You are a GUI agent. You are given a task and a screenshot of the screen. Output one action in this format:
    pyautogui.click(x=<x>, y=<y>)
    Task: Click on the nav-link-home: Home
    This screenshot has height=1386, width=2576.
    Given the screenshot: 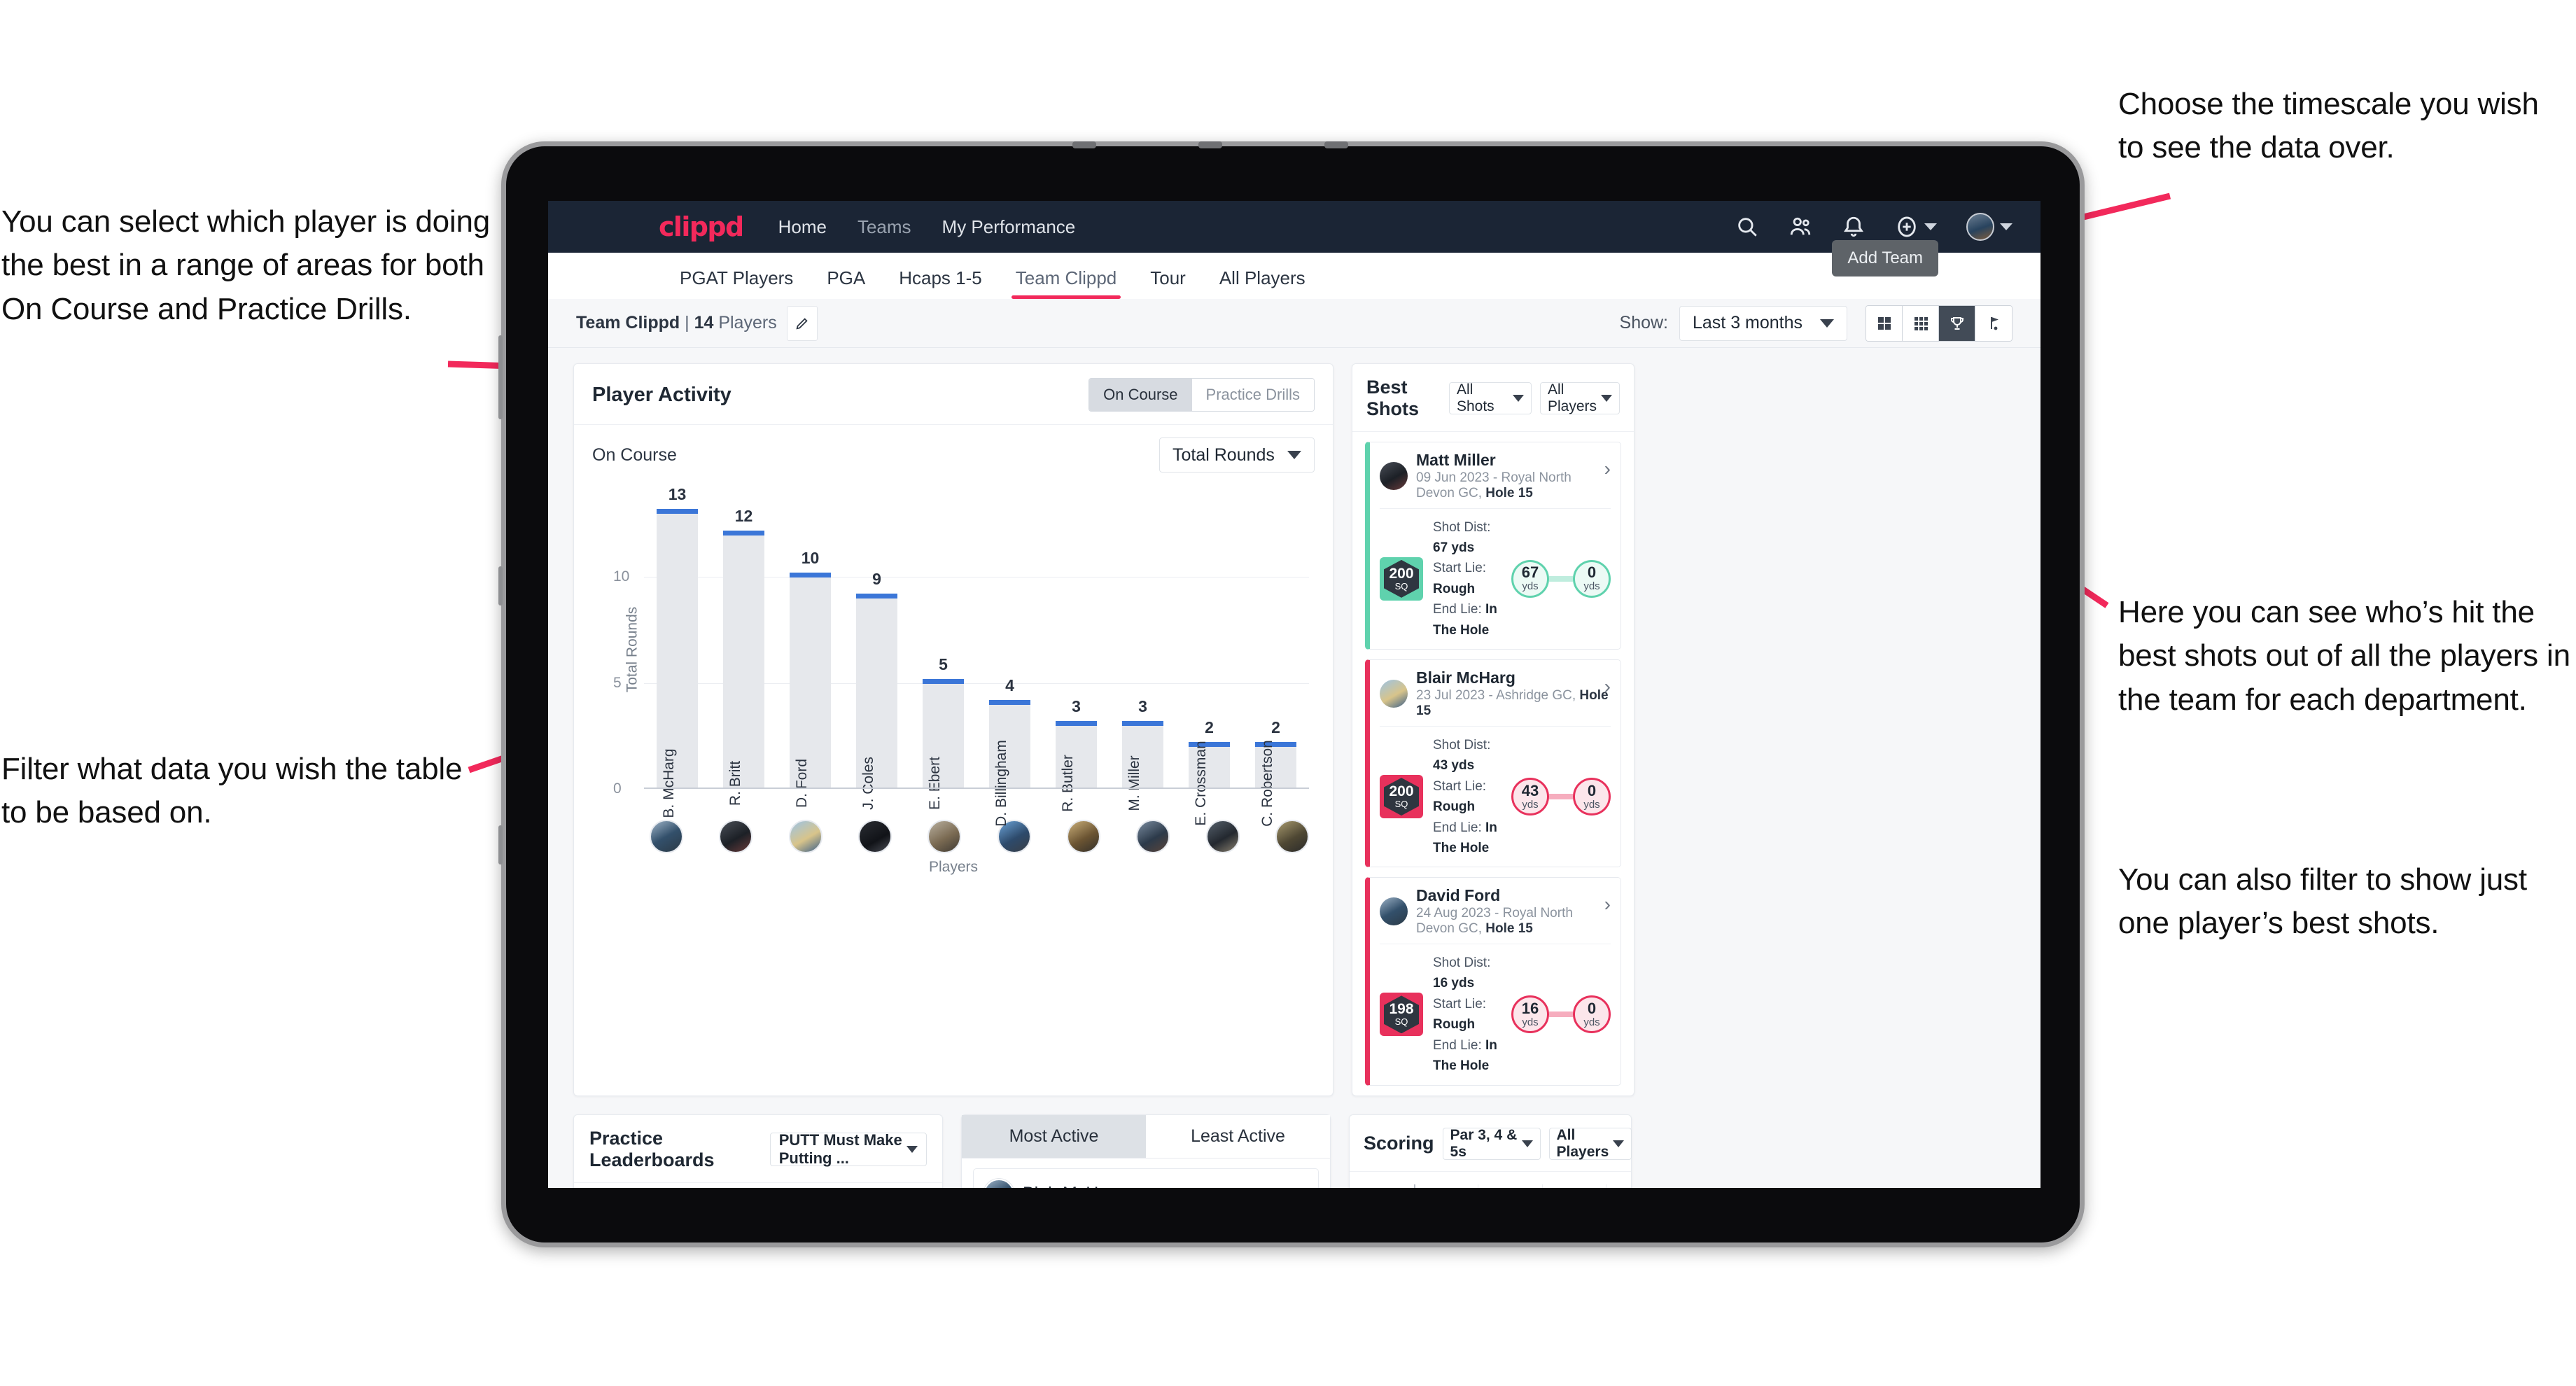 What is the action you would take?
    pyautogui.click(x=802, y=227)
    